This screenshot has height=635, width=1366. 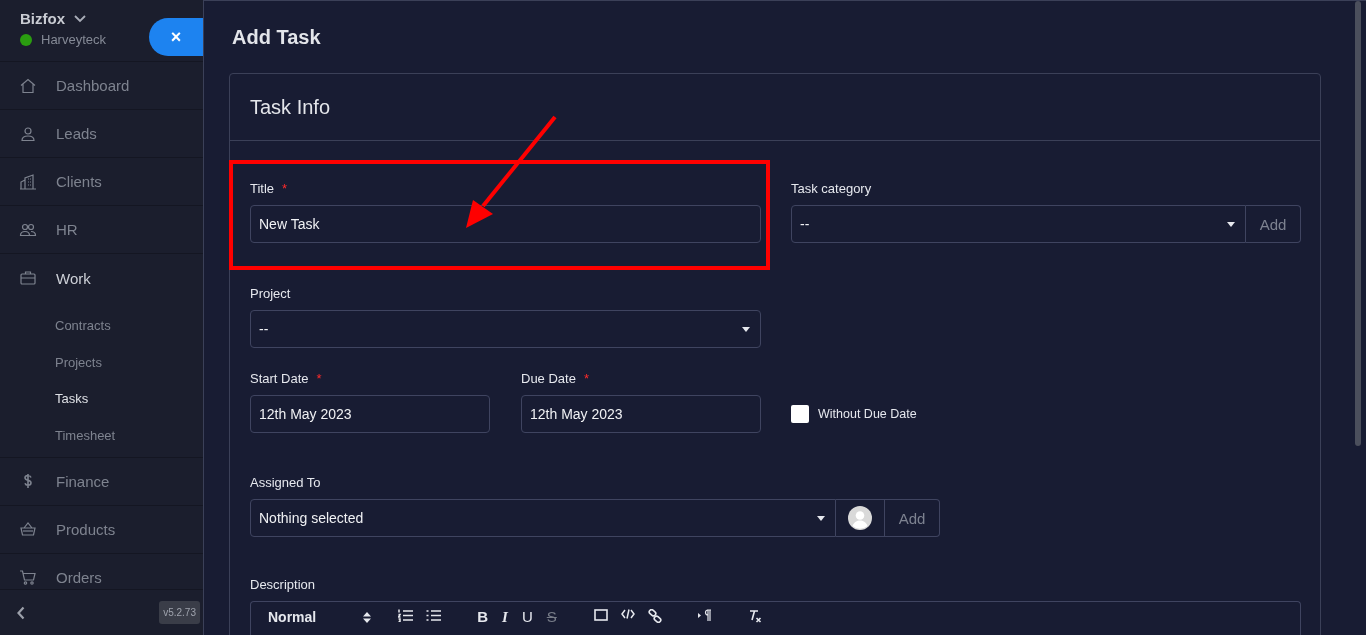 What do you see at coordinates (28, 529) in the screenshot?
I see `basket-icon` at bounding box center [28, 529].